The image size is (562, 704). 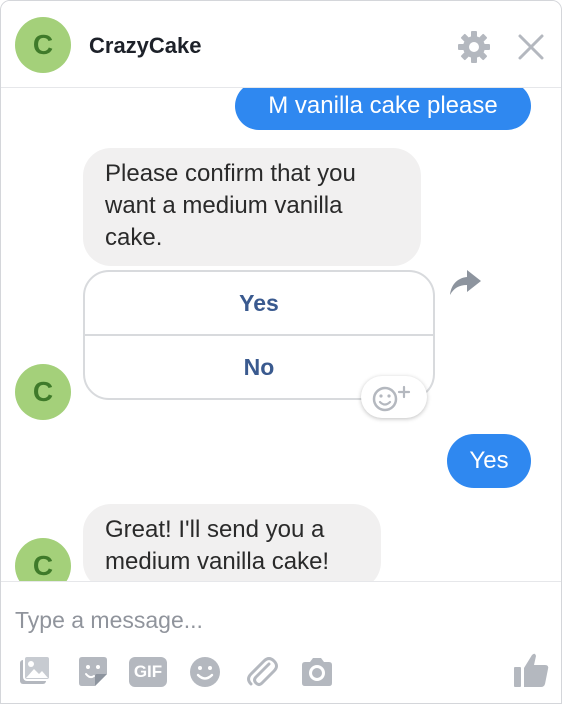 I want to click on close-icon, so click(x=531, y=47).